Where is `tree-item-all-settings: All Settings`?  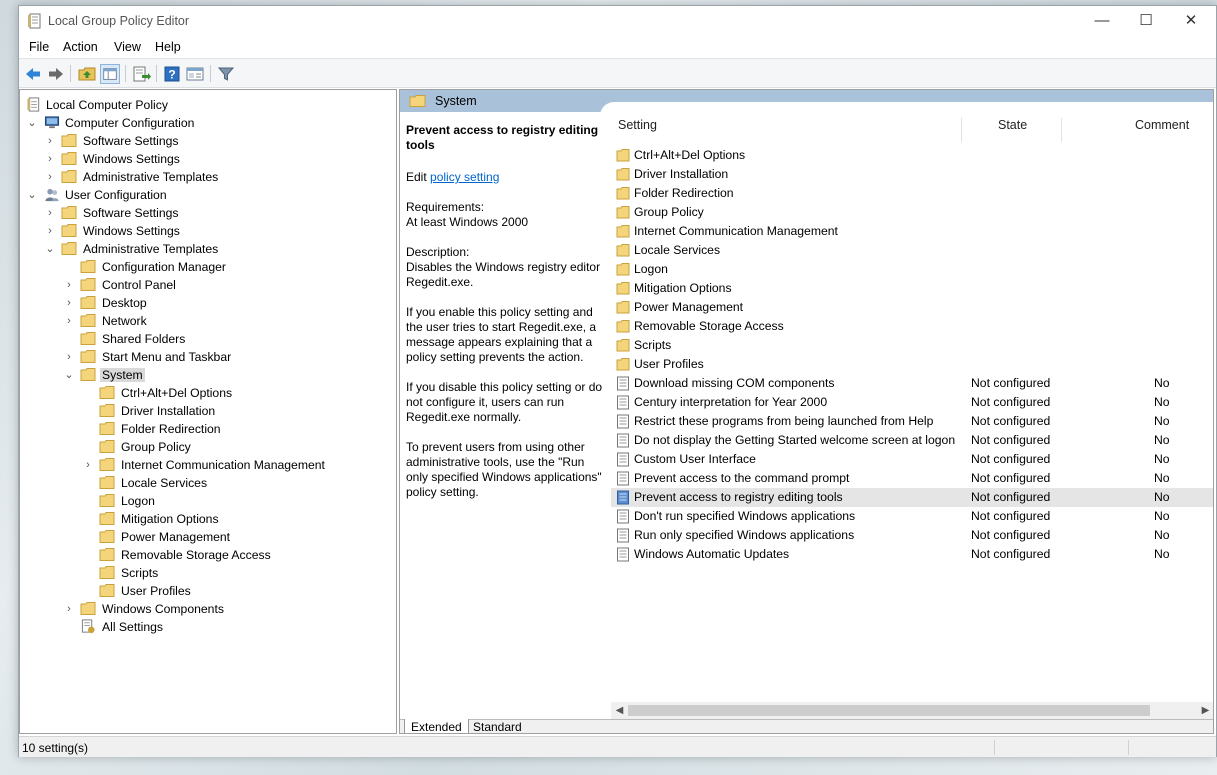 tree-item-all-settings: All Settings is located at coordinates (208, 627).